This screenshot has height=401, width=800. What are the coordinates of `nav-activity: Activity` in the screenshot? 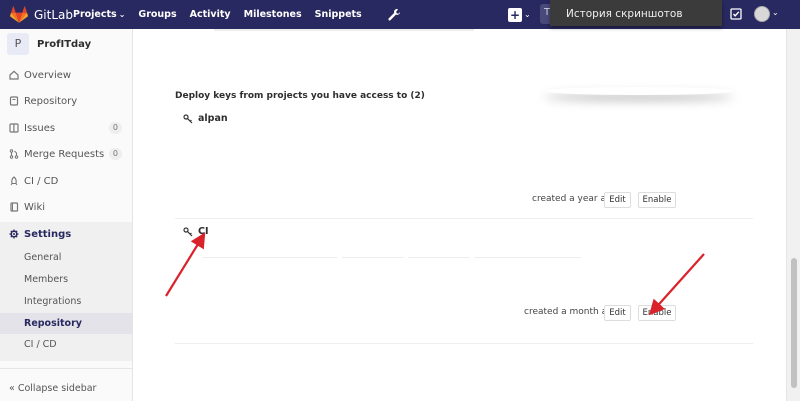 It's located at (210, 14).